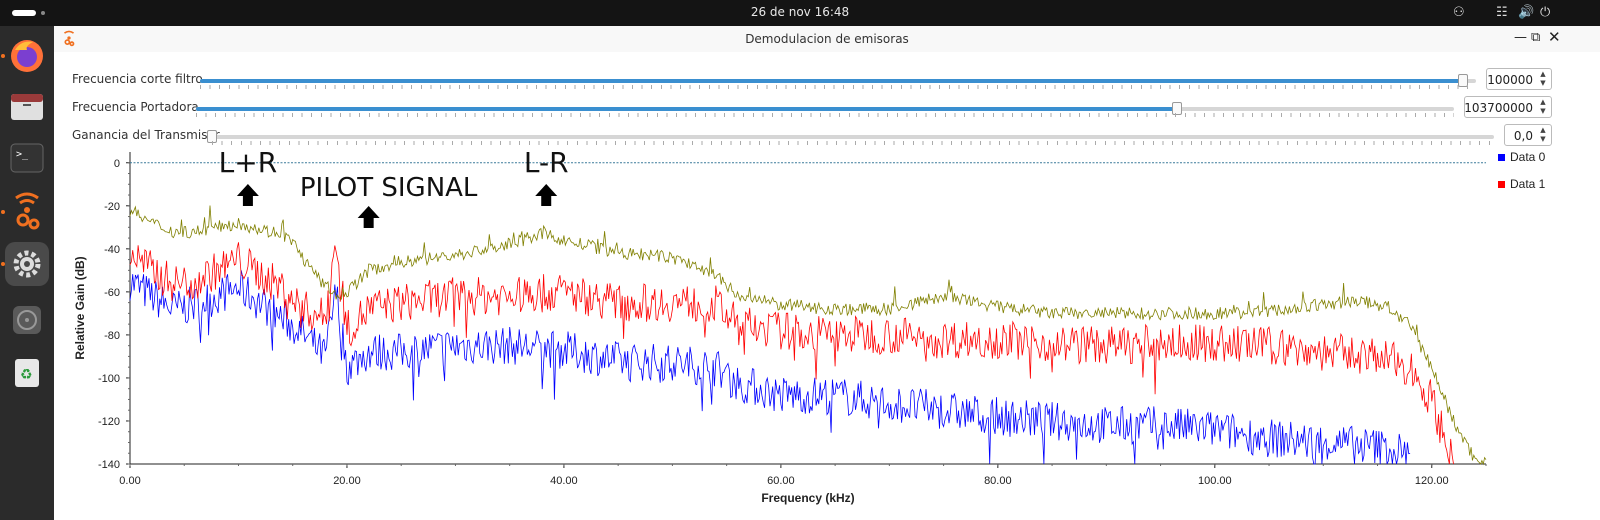 The image size is (1600, 520). Describe the element at coordinates (1526, 12) in the screenshot. I see `volume-icon: 🔊` at that location.